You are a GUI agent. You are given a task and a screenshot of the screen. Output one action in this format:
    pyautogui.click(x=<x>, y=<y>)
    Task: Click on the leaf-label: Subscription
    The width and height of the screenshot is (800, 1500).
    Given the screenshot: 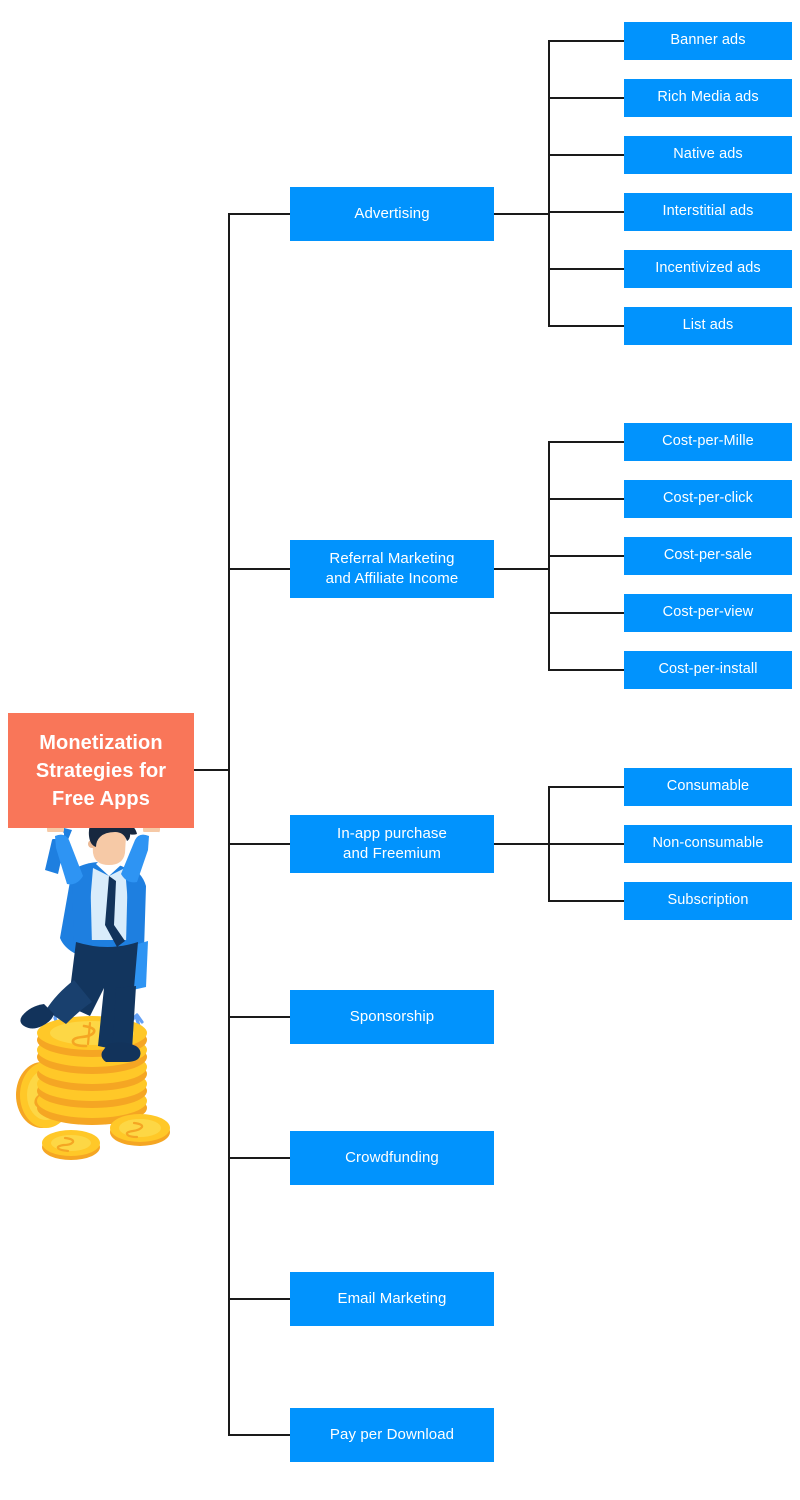 What is the action you would take?
    pyautogui.click(x=708, y=900)
    